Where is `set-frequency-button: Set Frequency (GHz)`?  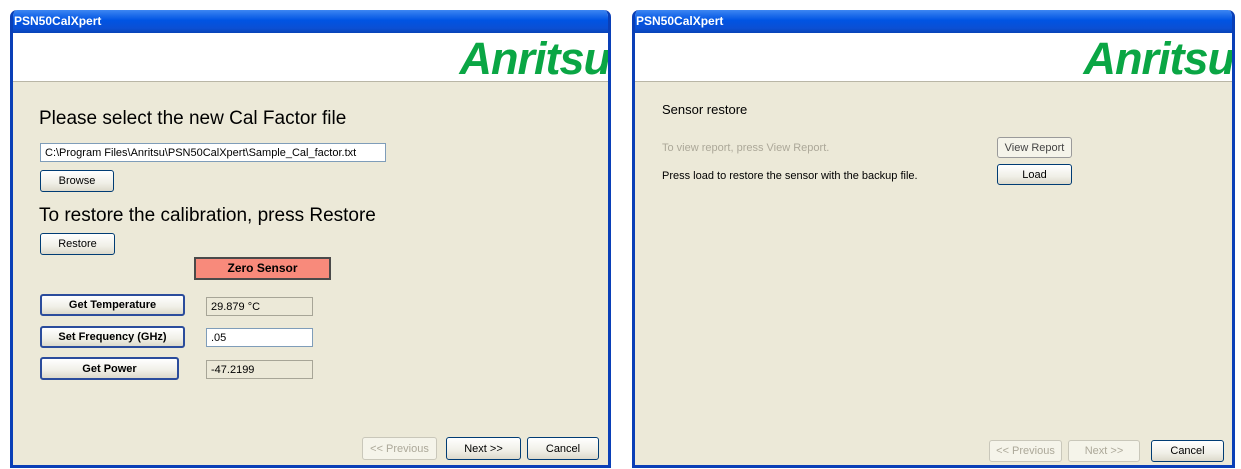
set-frequency-button: Set Frequency (GHz) is located at coordinates (112, 337).